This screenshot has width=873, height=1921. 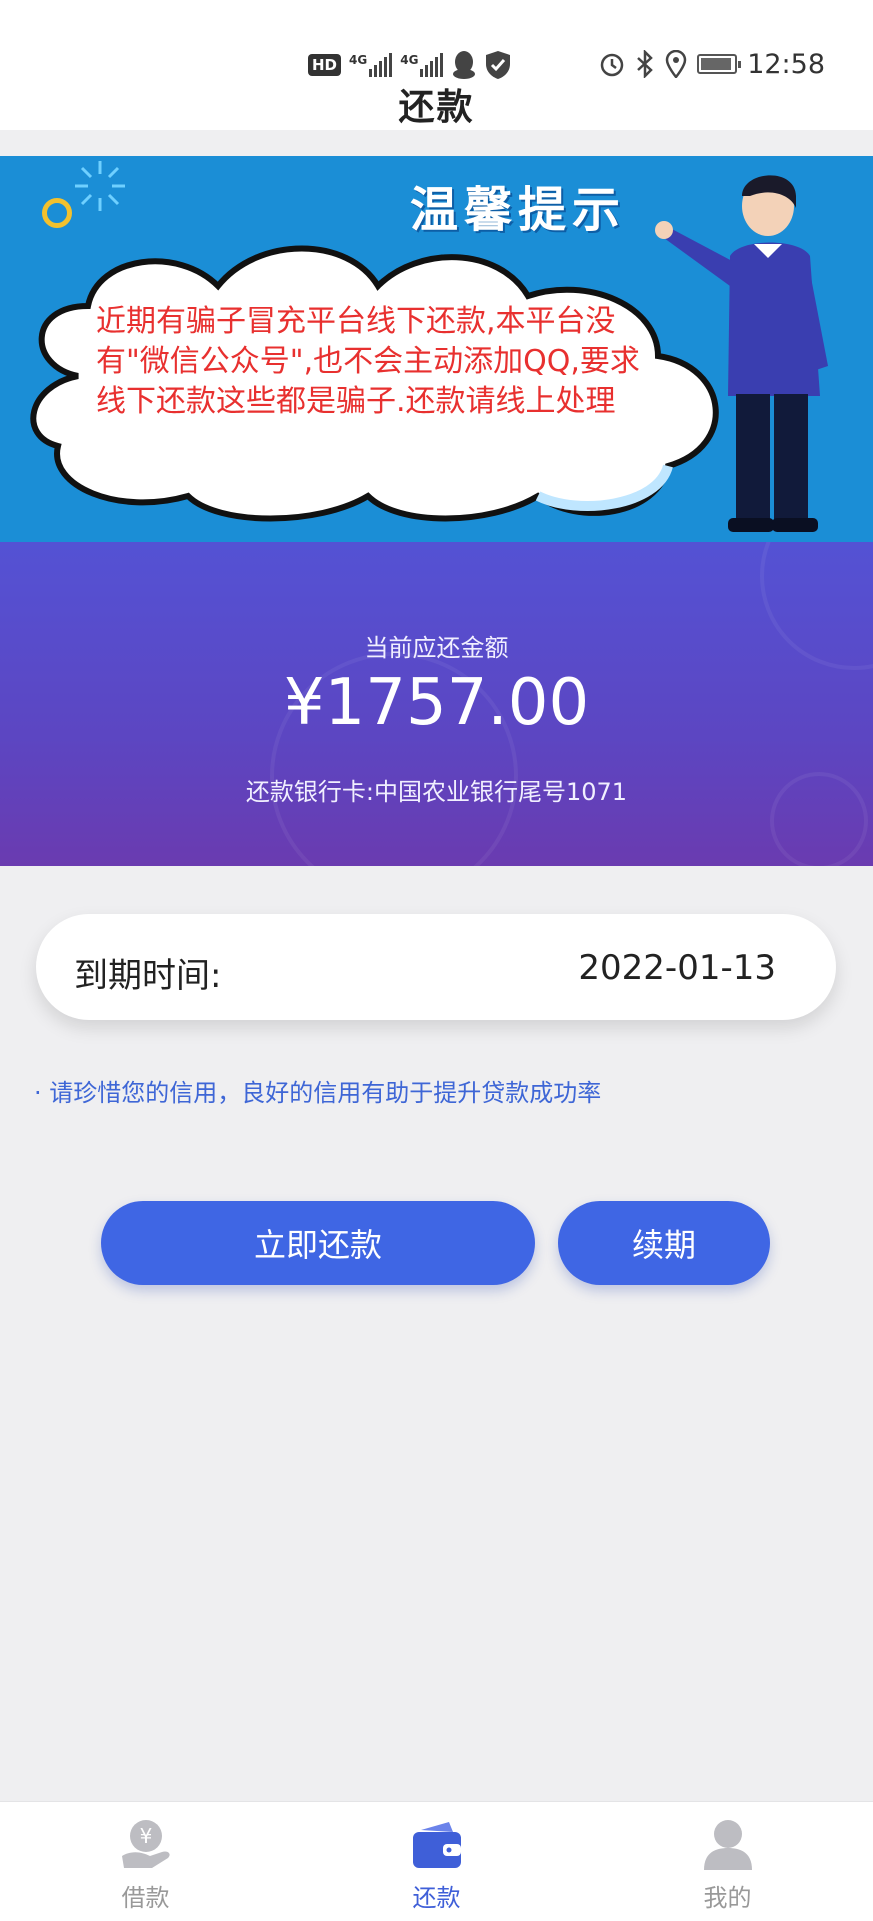 I want to click on bottom-nav: ¥ 借款 还款 我的, so click(x=436, y=1861).